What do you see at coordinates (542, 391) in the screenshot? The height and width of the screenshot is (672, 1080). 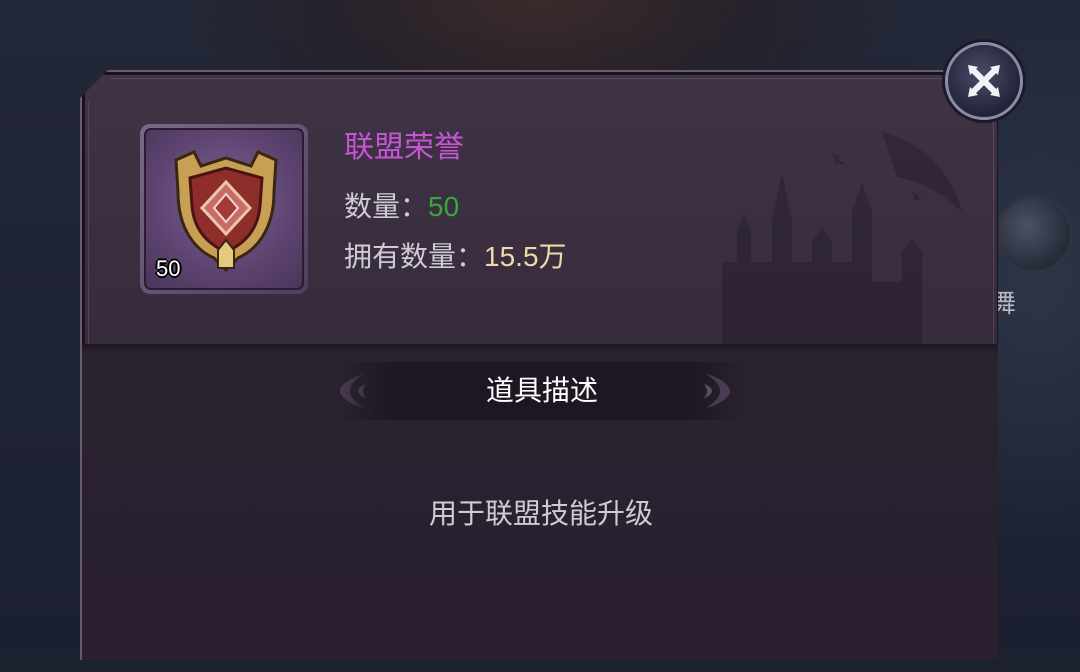 I see `section-title: 道具描述` at bounding box center [542, 391].